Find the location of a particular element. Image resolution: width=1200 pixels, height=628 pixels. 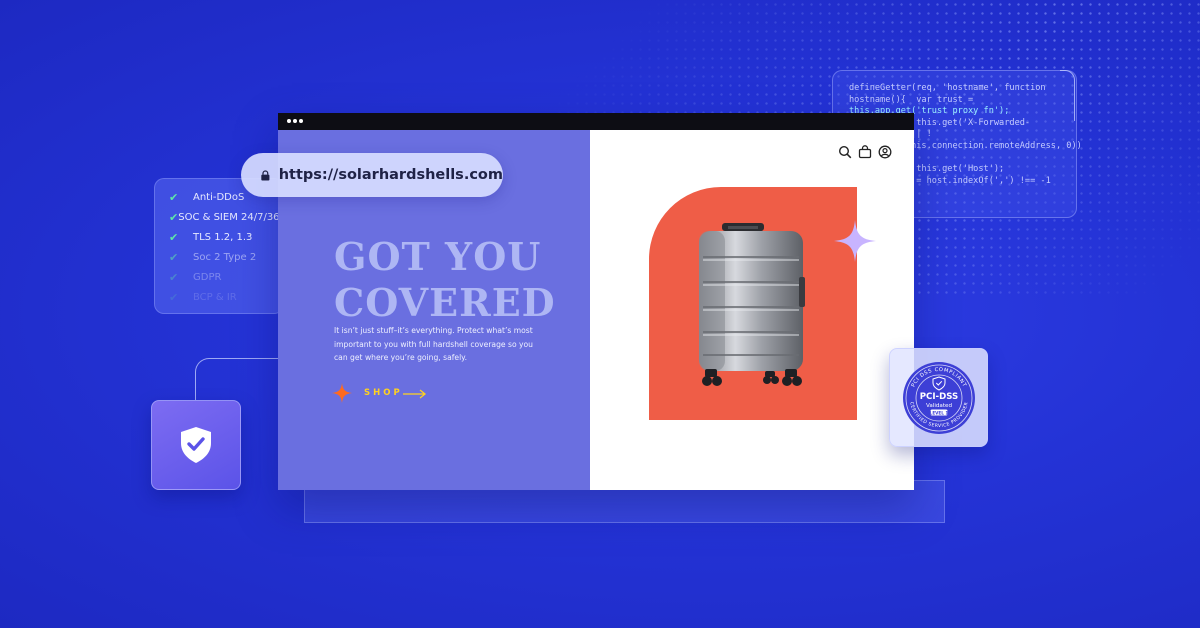

store-nav-icons is located at coordinates (865, 152).